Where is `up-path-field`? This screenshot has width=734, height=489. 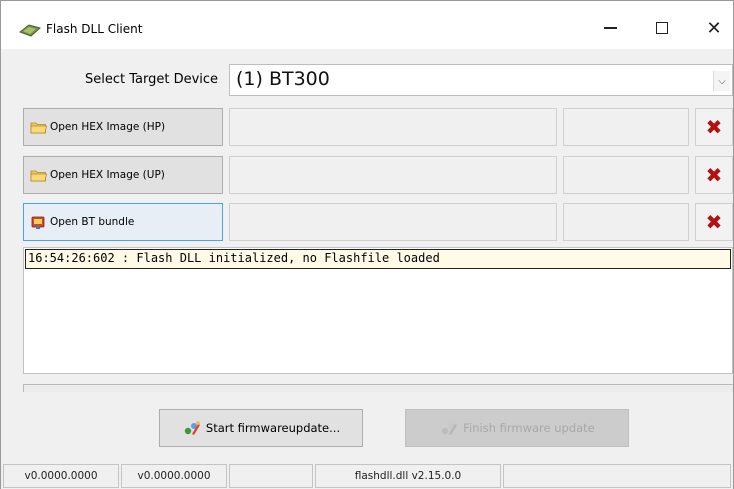
up-path-field is located at coordinates (393, 175).